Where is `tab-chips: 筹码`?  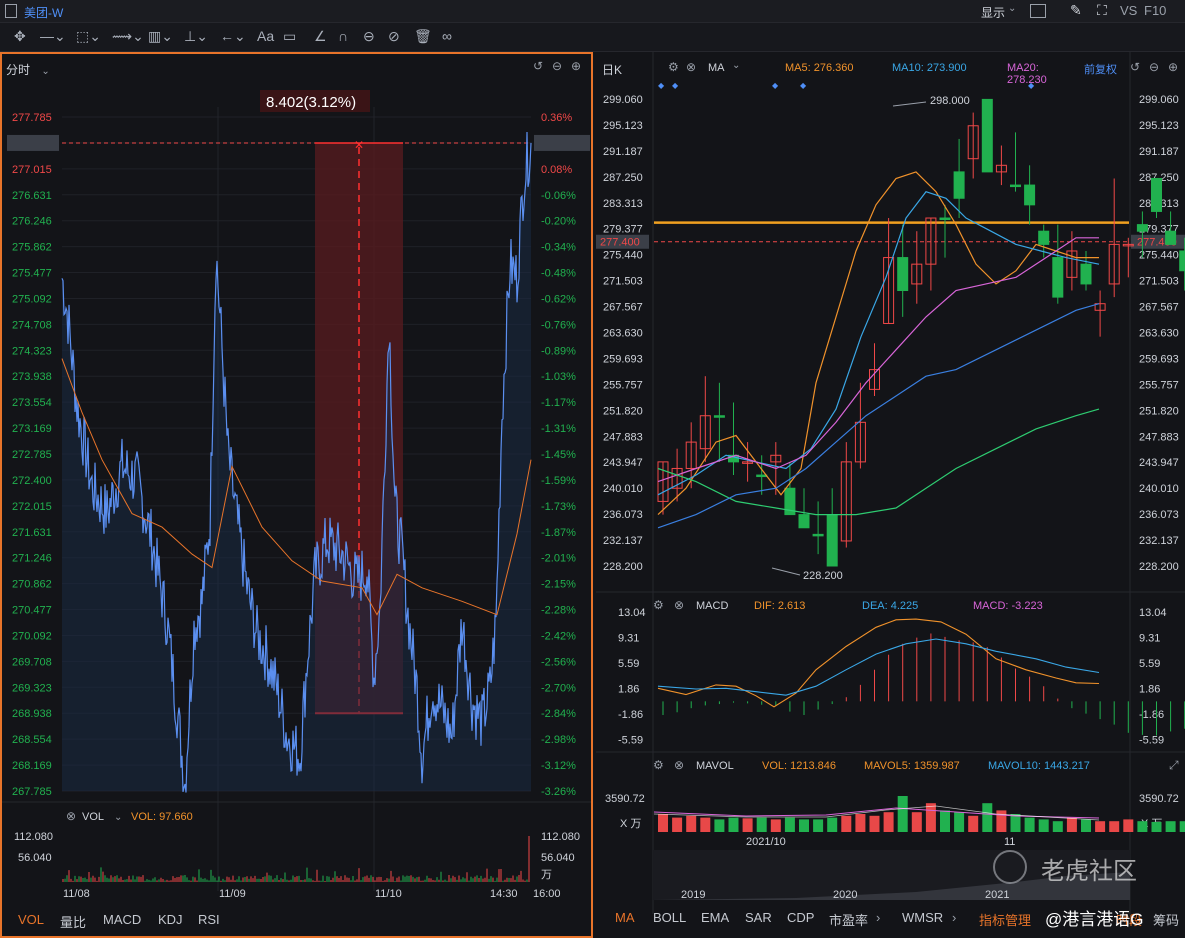
tab-chips: 筹码 is located at coordinates (1166, 919).